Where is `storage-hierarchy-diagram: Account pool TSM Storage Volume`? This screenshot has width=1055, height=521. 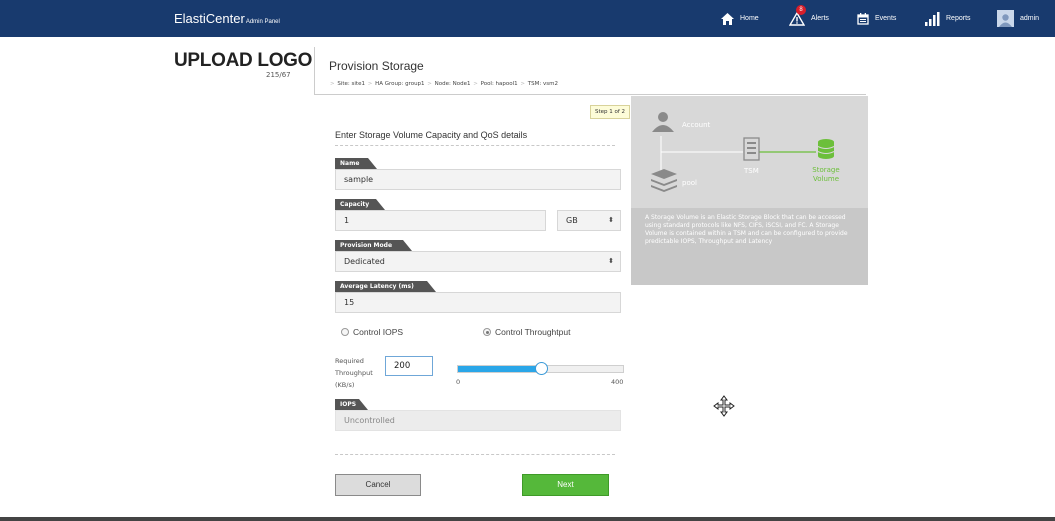 storage-hierarchy-diagram: Account pool TSM Storage Volume is located at coordinates (749, 152).